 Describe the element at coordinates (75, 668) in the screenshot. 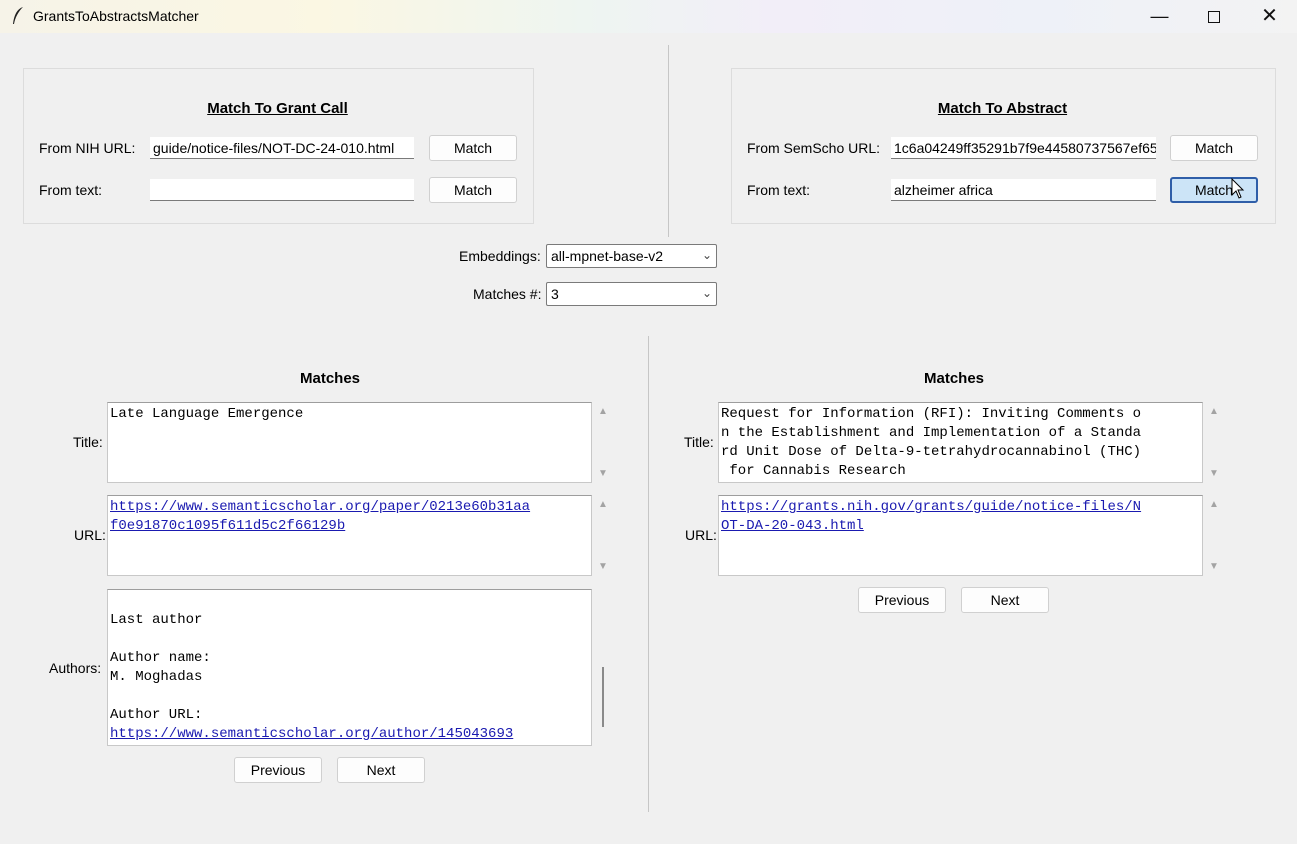

I see `left-authors-label: Authors:` at that location.